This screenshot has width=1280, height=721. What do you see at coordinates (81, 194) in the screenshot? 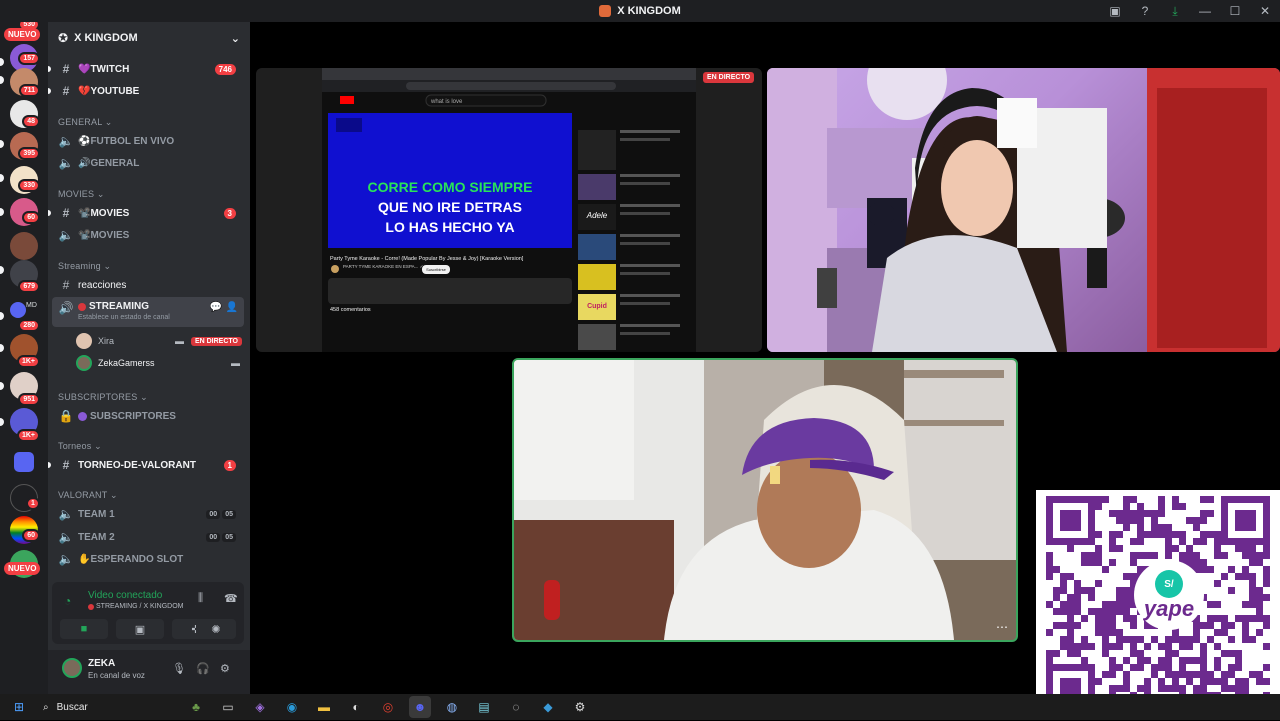
I see `category-movies: MOVIES ⌄` at bounding box center [81, 194].